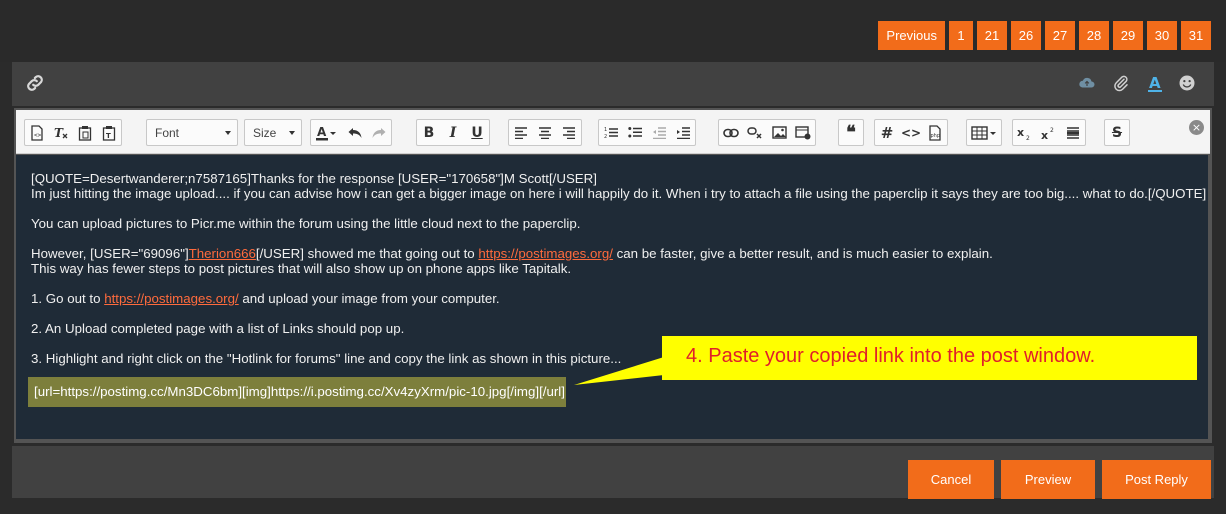  I want to click on pagination-page: 29, so click(1128, 35).